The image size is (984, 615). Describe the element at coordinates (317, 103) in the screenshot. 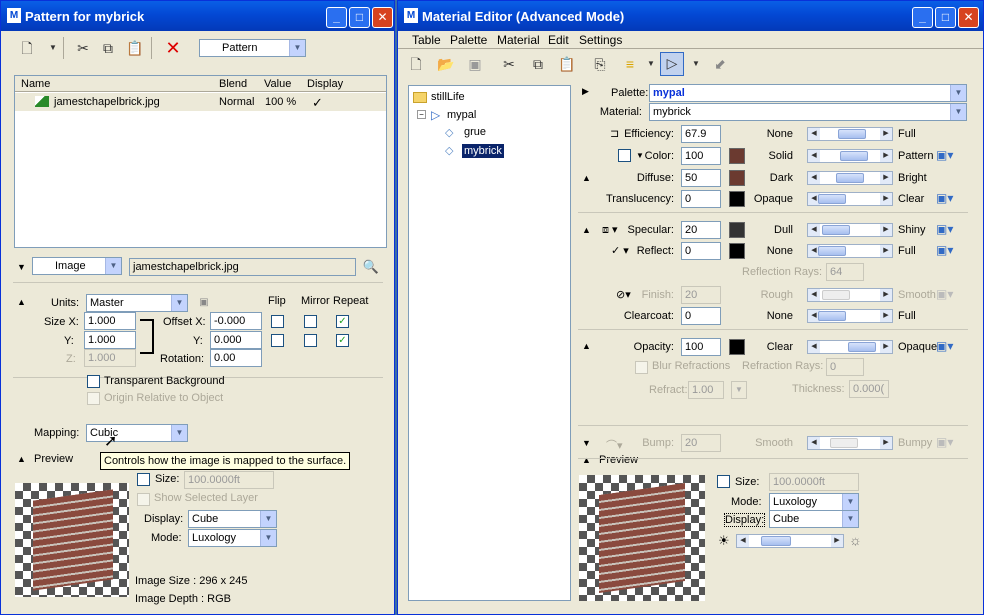

I see `row-display: ✓` at that location.